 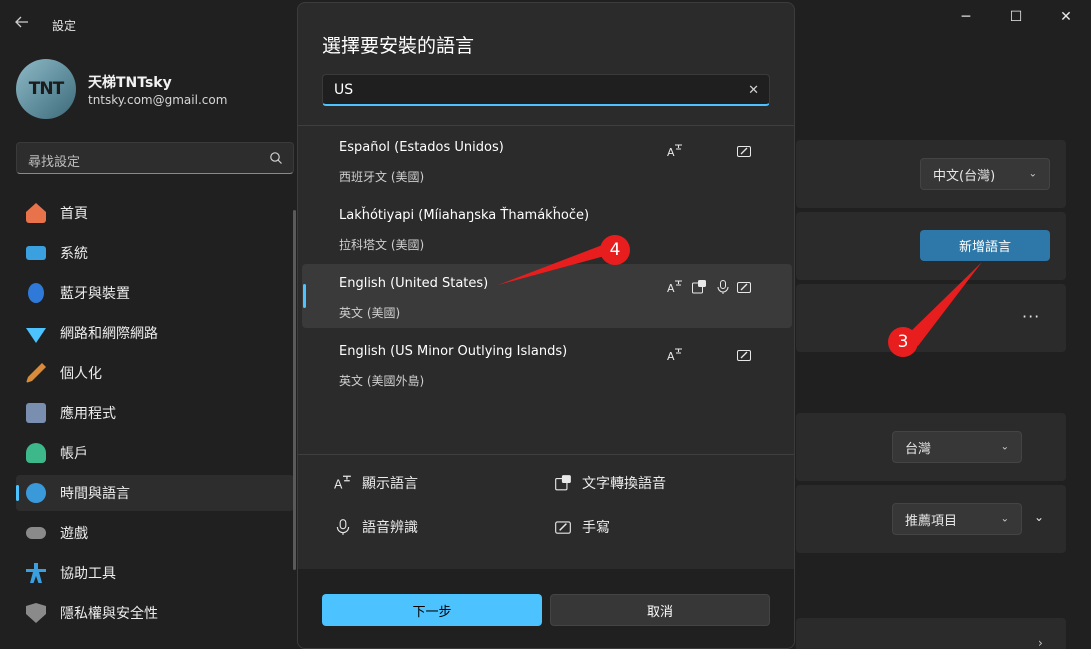 What do you see at coordinates (421, 147) in the screenshot?
I see `language-name: Español (Estados Unidos)` at bounding box center [421, 147].